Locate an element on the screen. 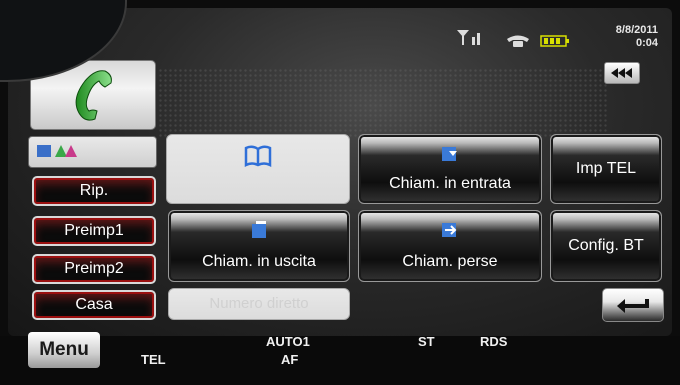 This screenshot has width=680, height=385. missed-call-icon is located at coordinates (449, 230).